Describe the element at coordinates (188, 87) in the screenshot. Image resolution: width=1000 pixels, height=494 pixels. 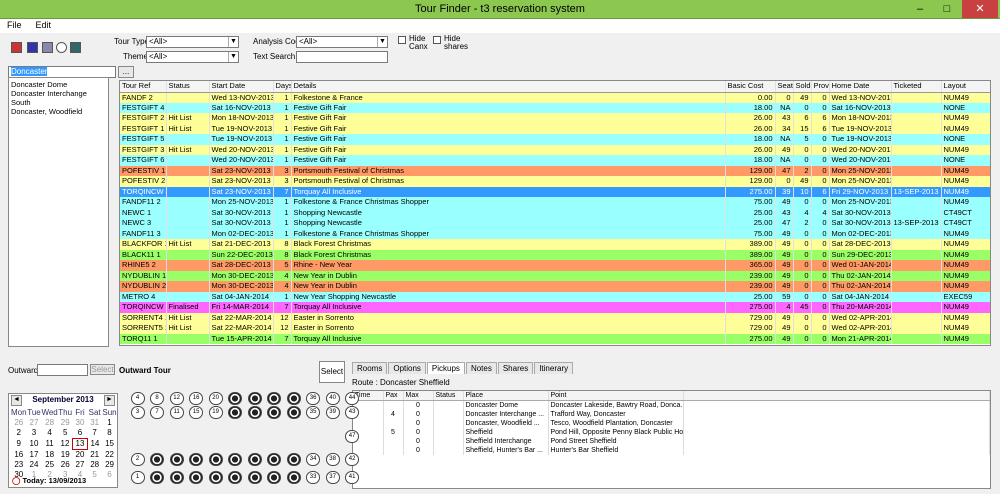
I see `column-header: Status` at that location.